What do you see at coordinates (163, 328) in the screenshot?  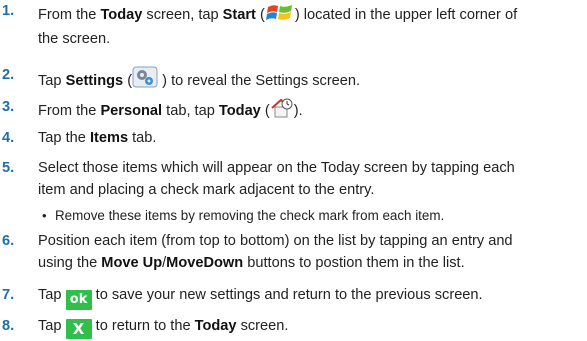 I see `step-text: Tap X to return to the Today screen.` at bounding box center [163, 328].